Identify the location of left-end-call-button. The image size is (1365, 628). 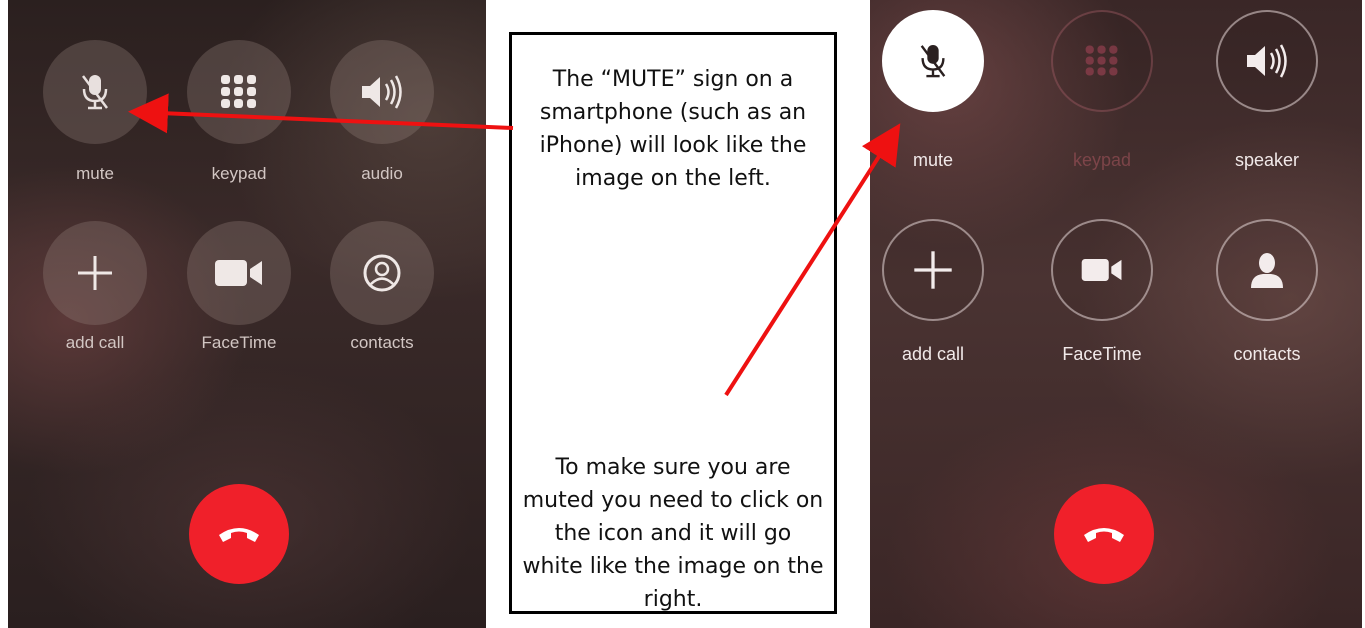
(239, 534).